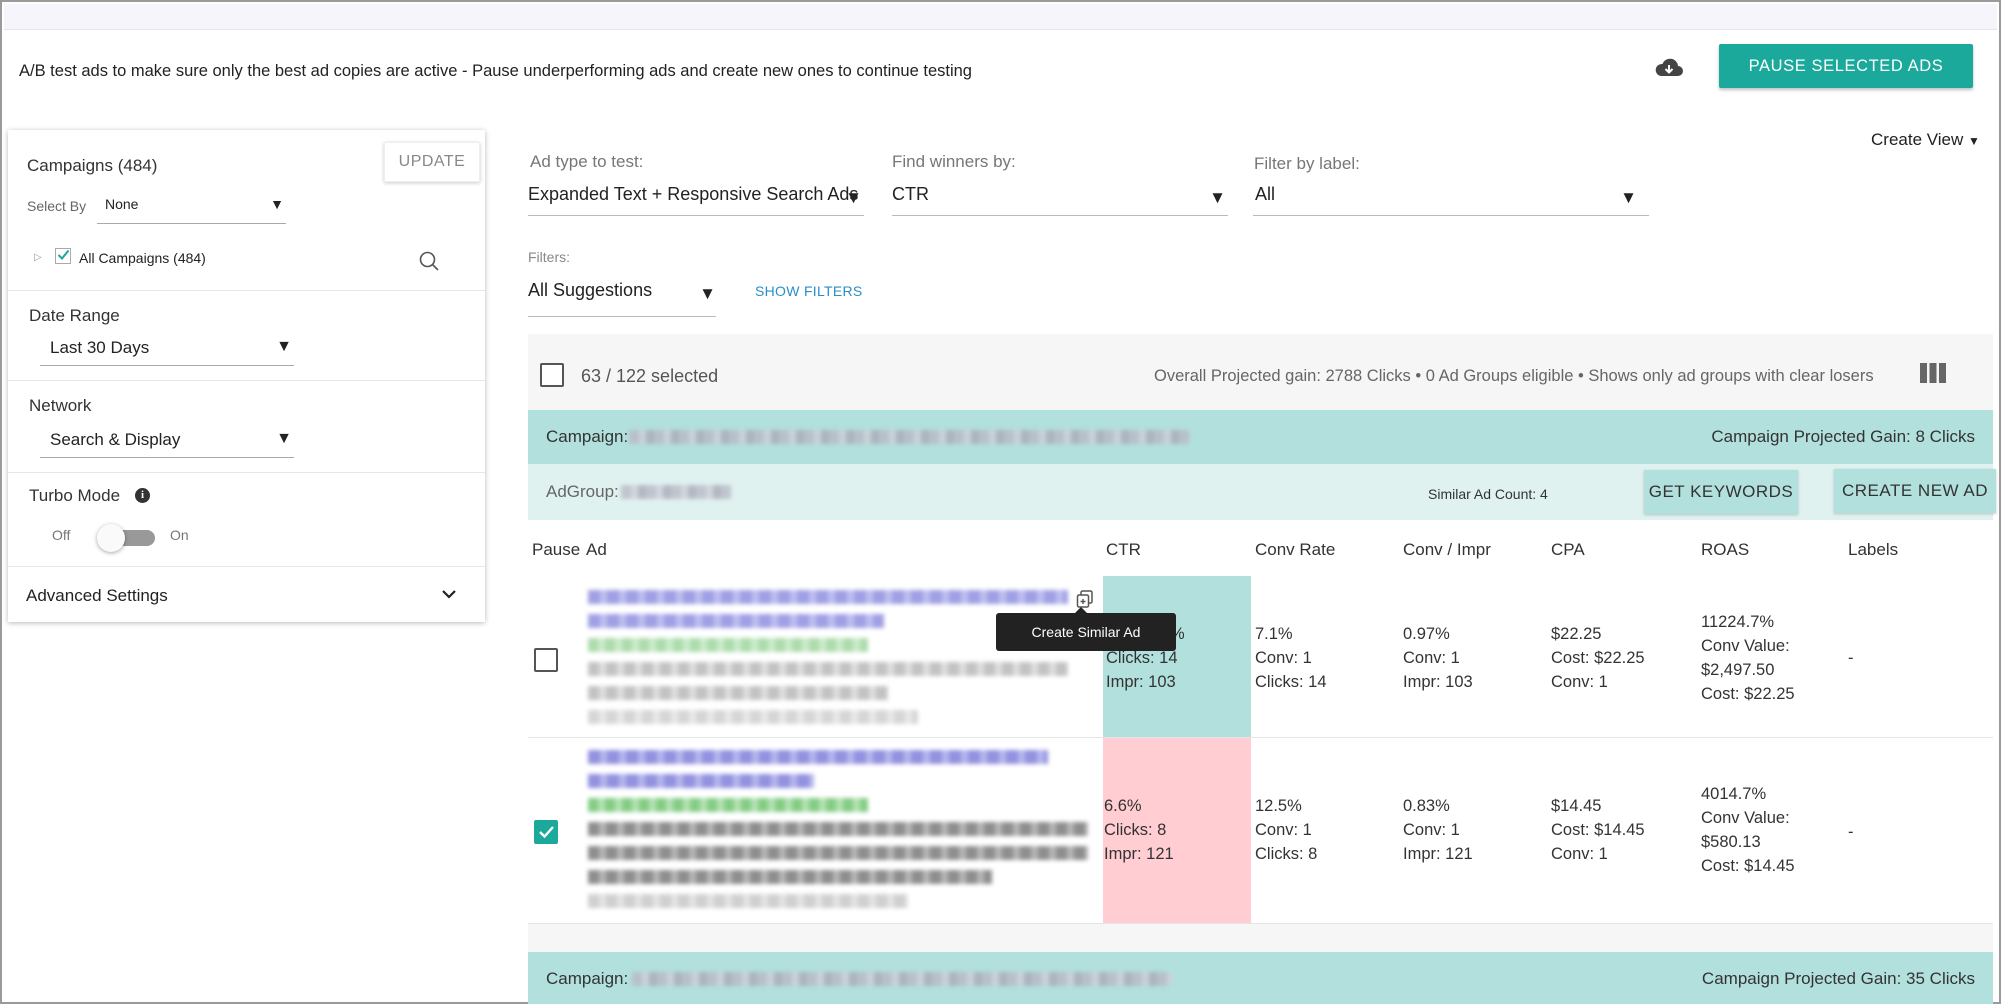 This screenshot has height=1004, width=2001. I want to click on roas-cost: Cost: $22.25, so click(1748, 694).